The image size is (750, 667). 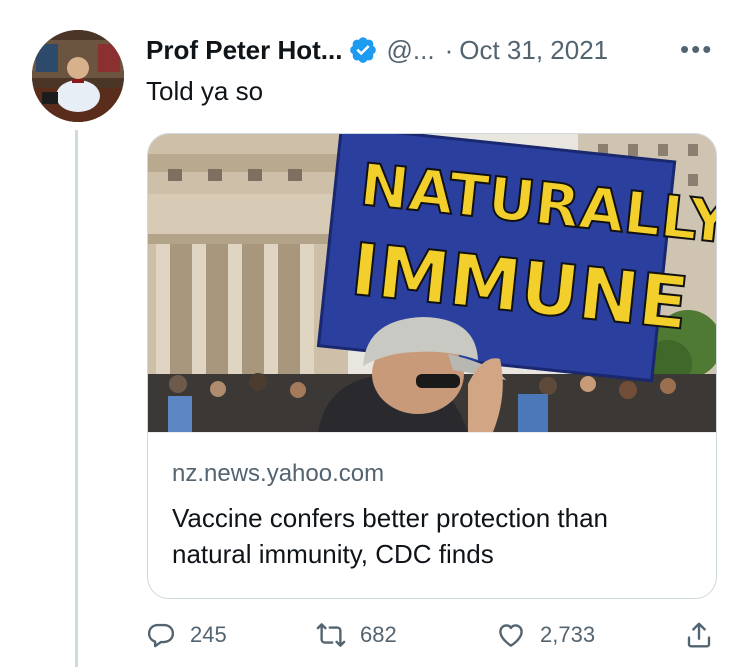 What do you see at coordinates (378, 634) in the screenshot?
I see `retweet-count: 682` at bounding box center [378, 634].